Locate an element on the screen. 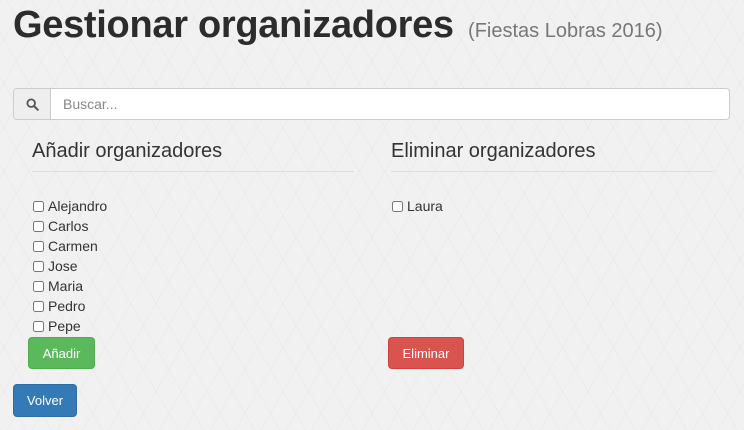 Image resolution: width=744 pixels, height=430 pixels. page-title-text: Gestionar organizadores is located at coordinates (233, 25).